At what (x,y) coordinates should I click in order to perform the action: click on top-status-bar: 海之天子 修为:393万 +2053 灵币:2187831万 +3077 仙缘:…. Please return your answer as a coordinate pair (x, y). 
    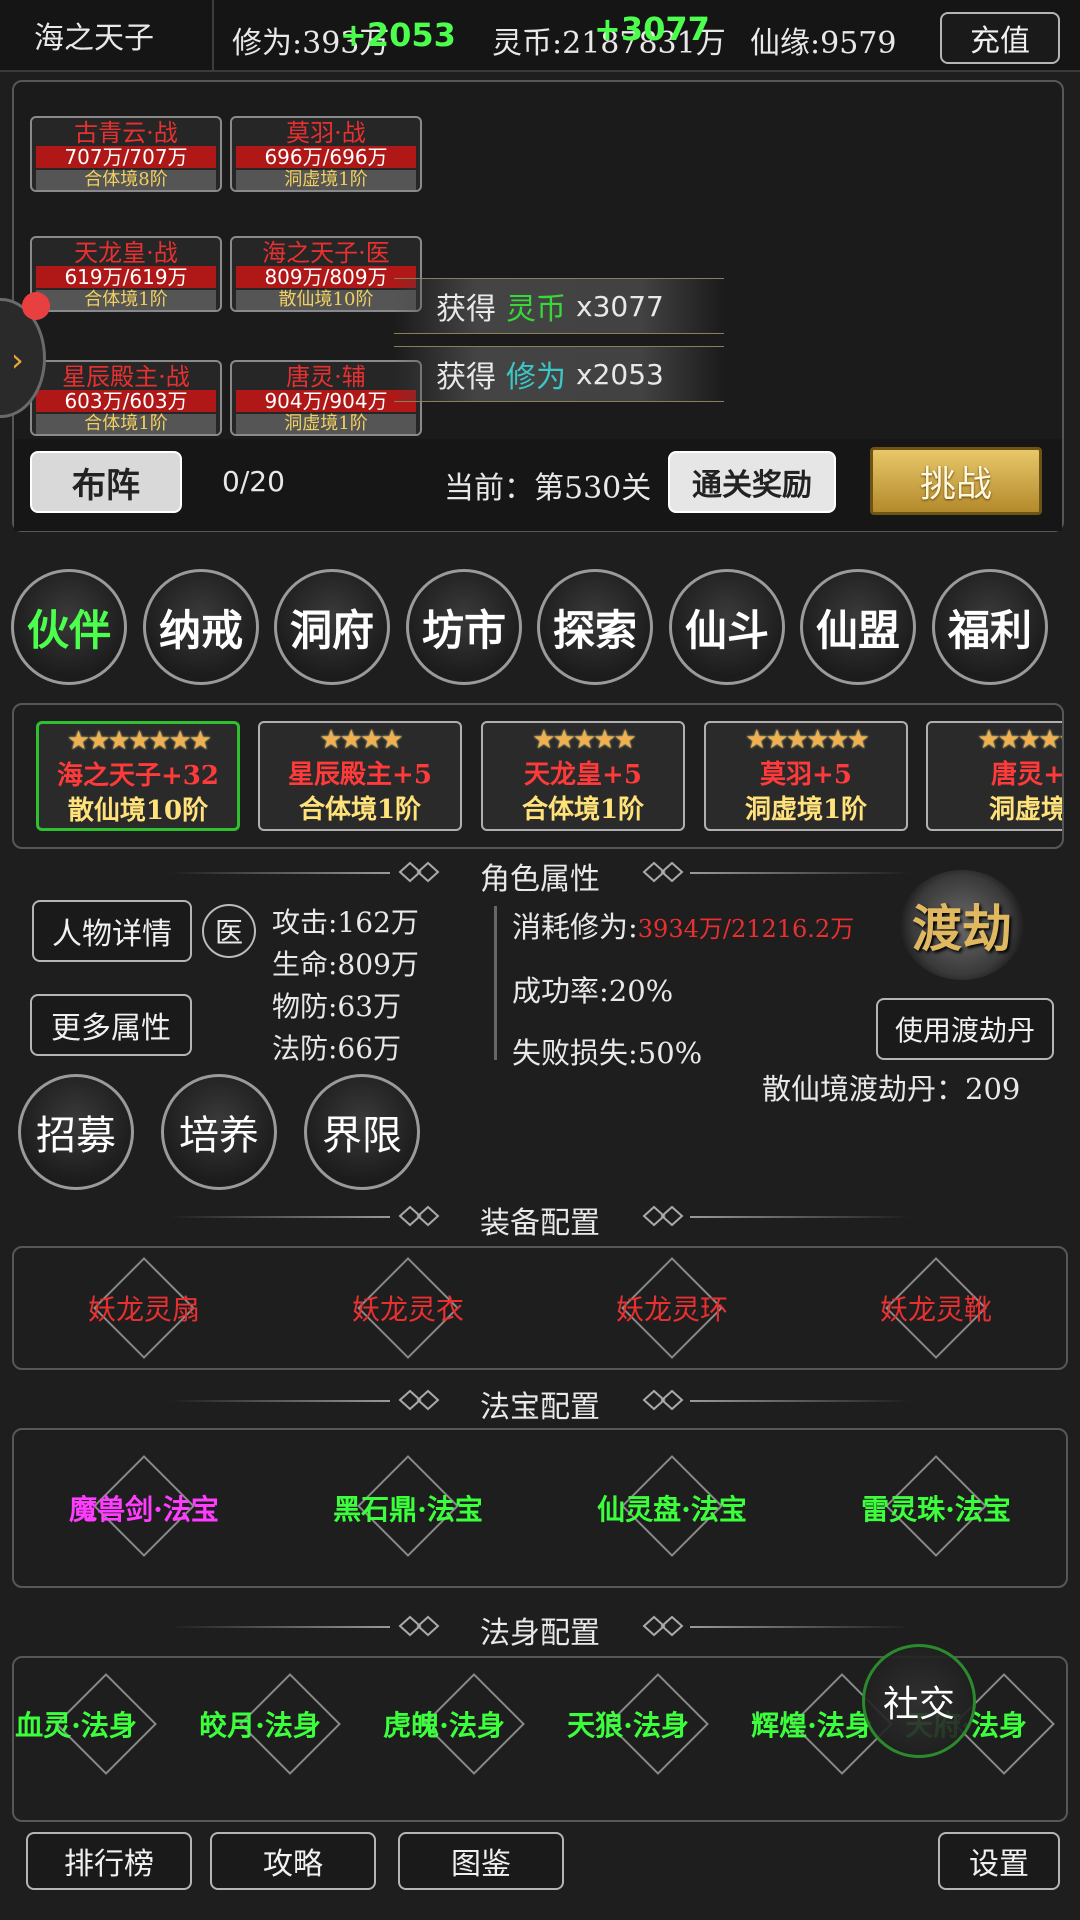
    Looking at the image, I should click on (540, 36).